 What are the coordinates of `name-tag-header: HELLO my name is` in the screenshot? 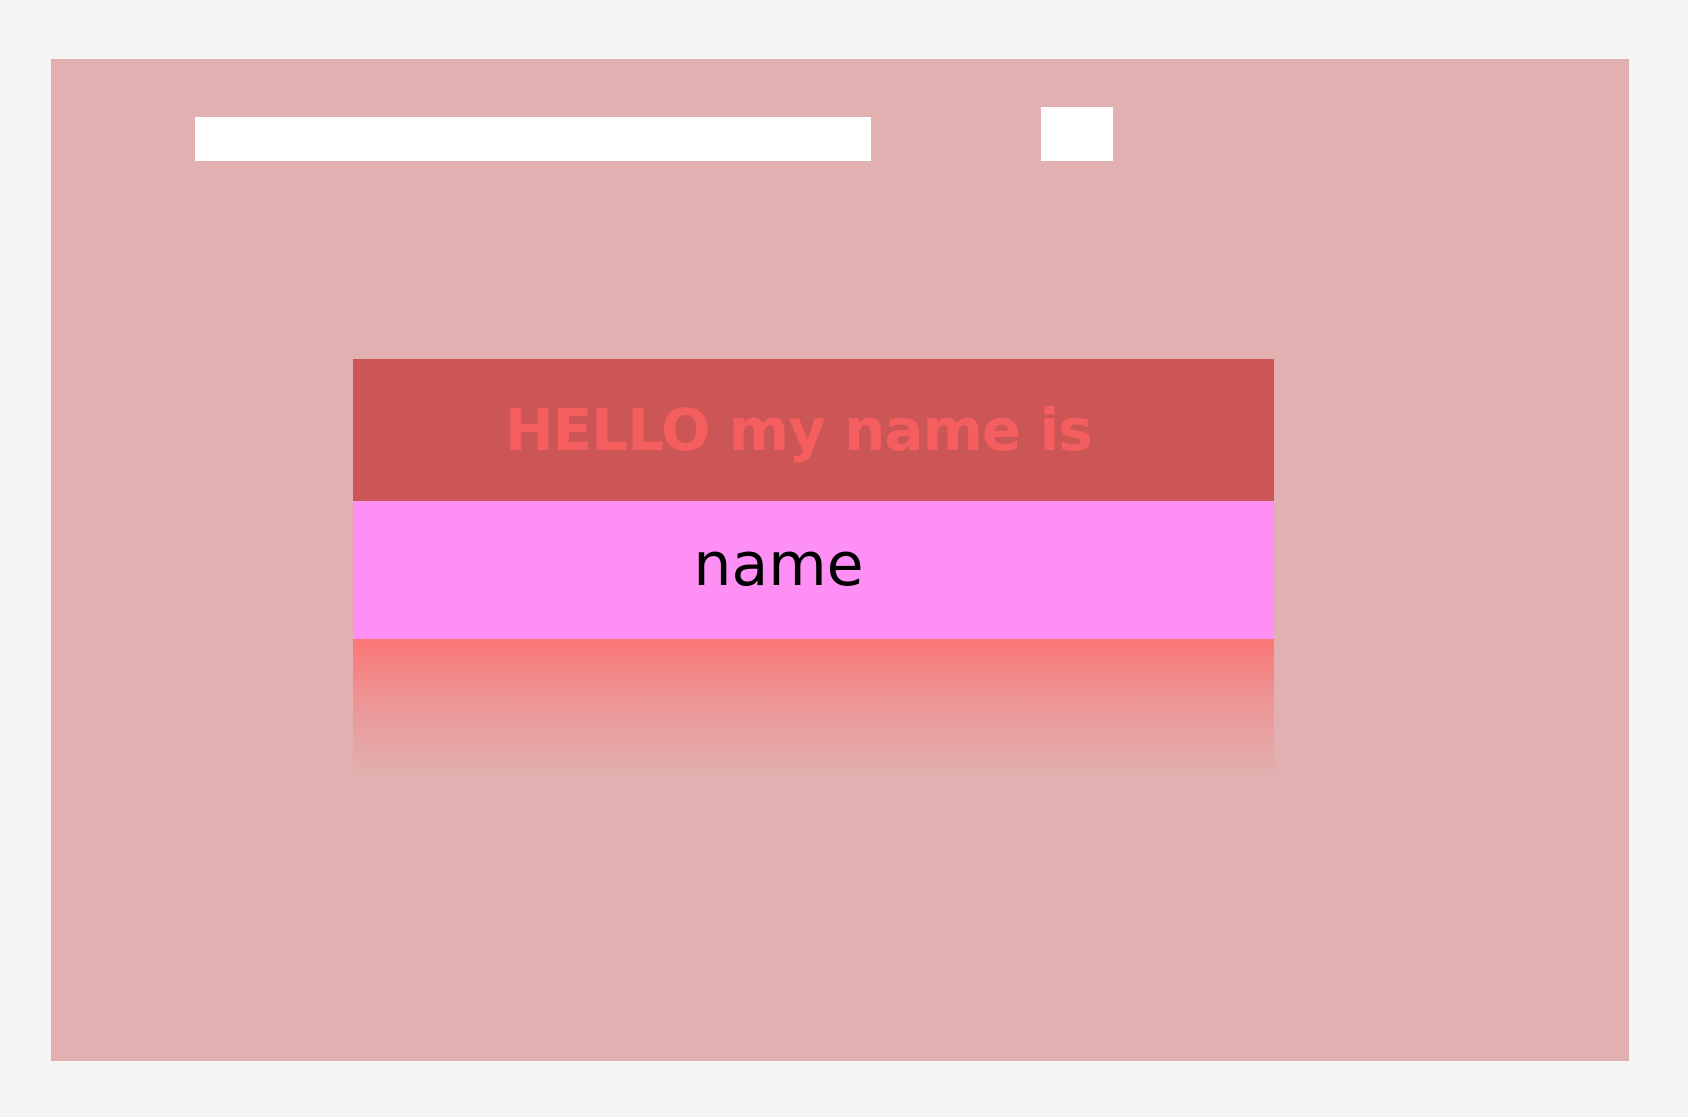 It's located at (813, 430).